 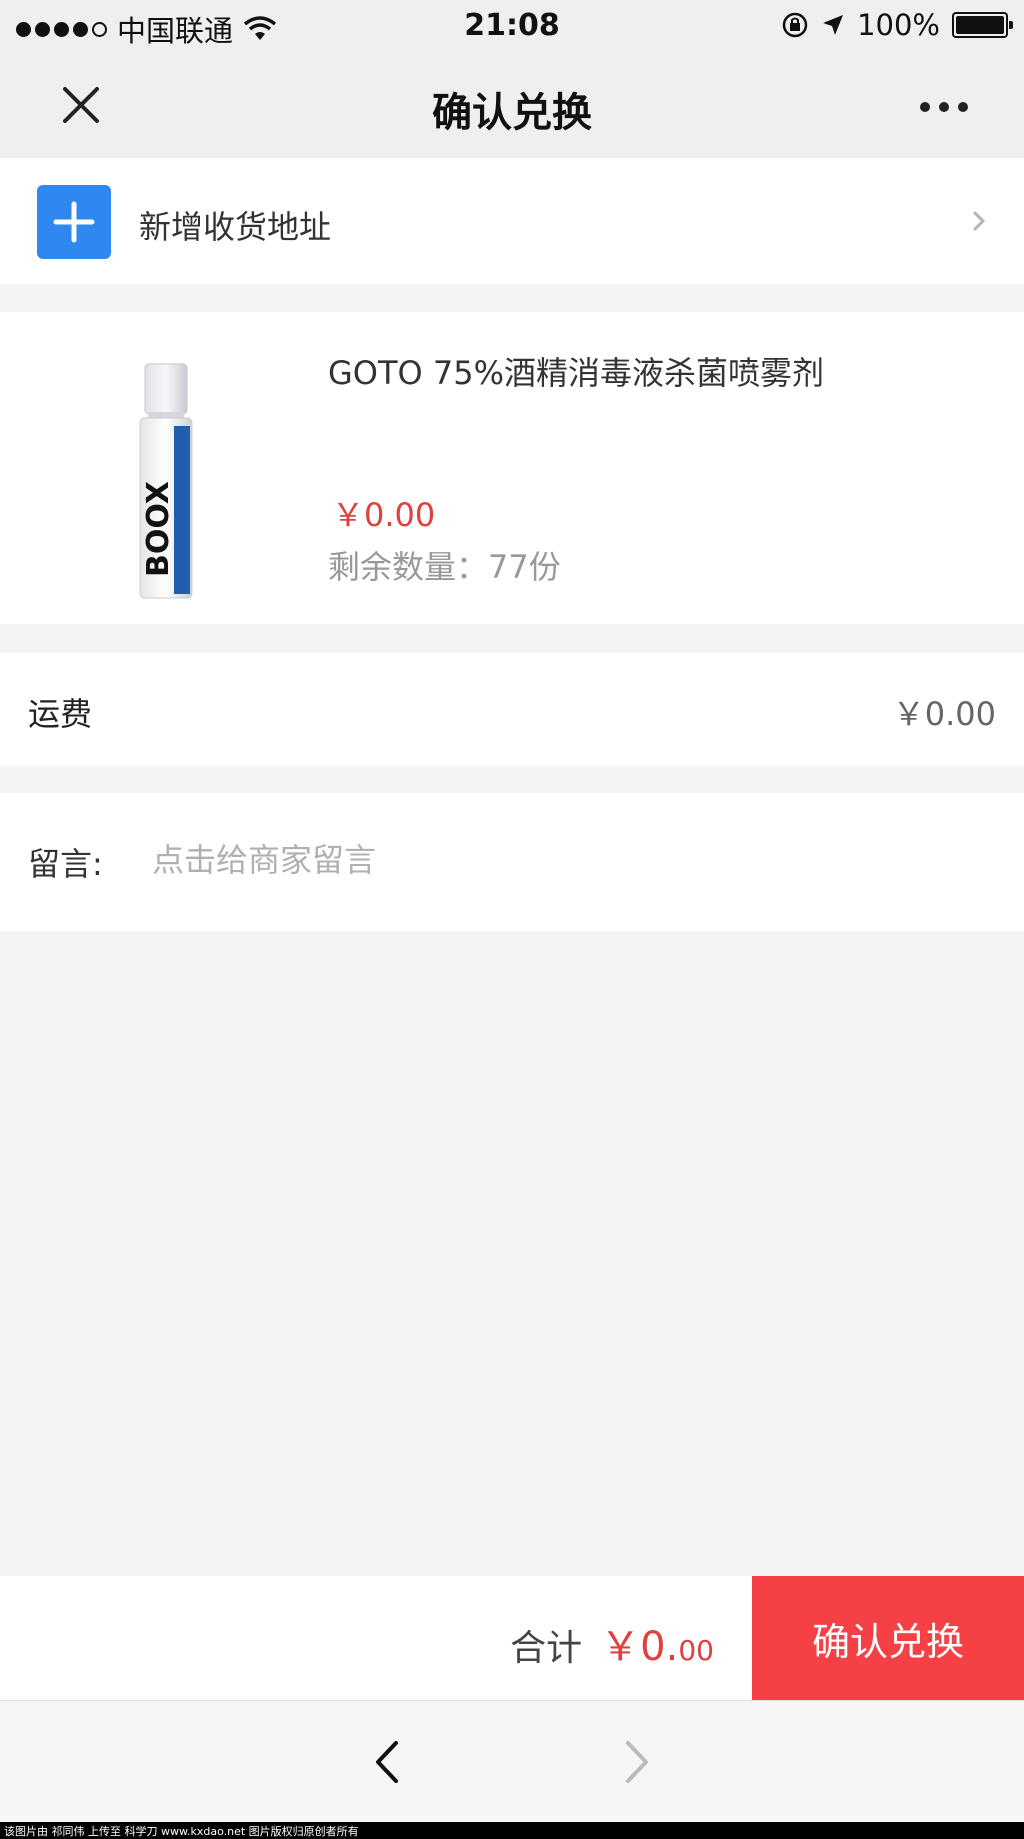 What do you see at coordinates (696, 1650) in the screenshot?
I see `total-cents: 00` at bounding box center [696, 1650].